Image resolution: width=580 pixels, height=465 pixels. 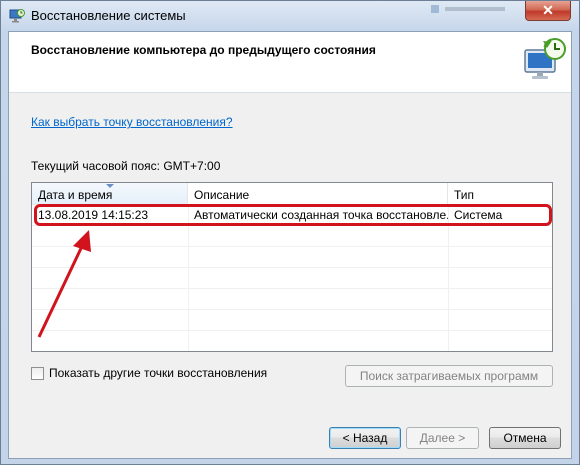 What do you see at coordinates (126, 166) in the screenshot?
I see `timezone-label: Текущий часовой пояс: GMT+7:00` at bounding box center [126, 166].